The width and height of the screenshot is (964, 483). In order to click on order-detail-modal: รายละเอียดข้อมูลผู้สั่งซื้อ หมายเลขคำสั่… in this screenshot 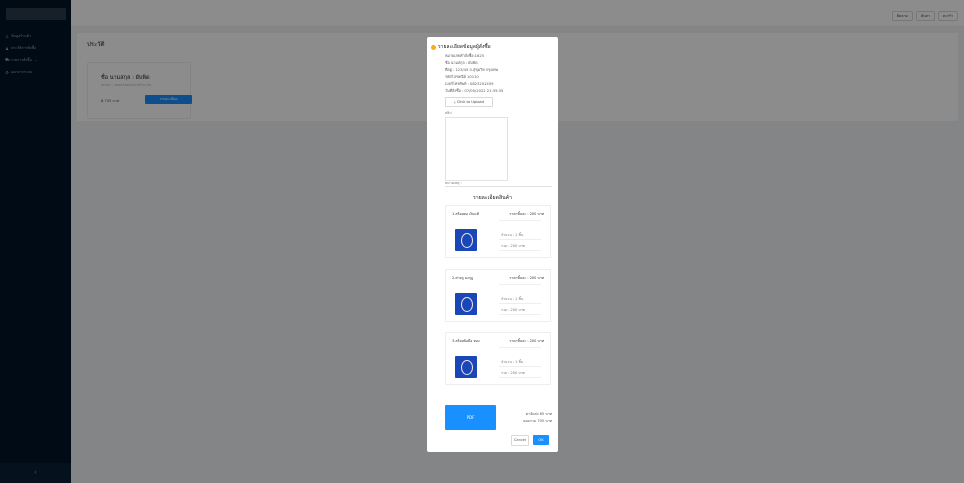, I will do `click(492, 244)`.